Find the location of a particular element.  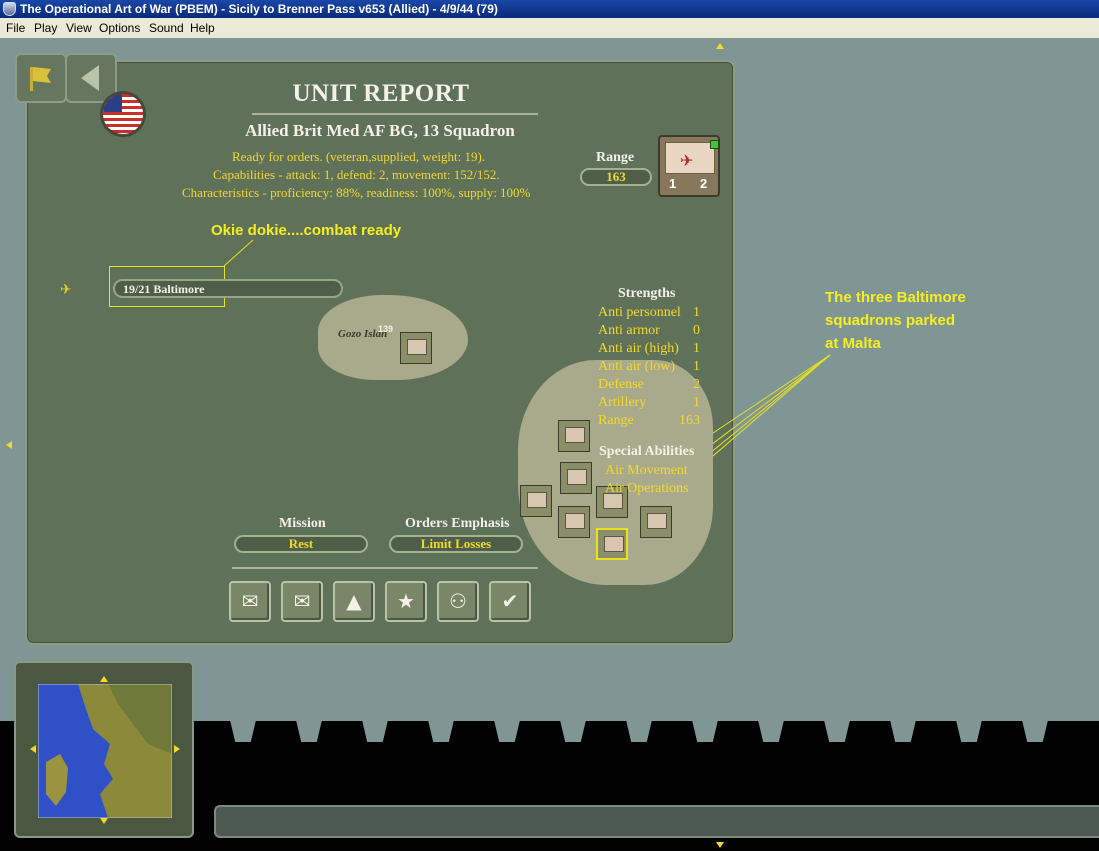

strength-label: Range is located at coordinates (616, 420).